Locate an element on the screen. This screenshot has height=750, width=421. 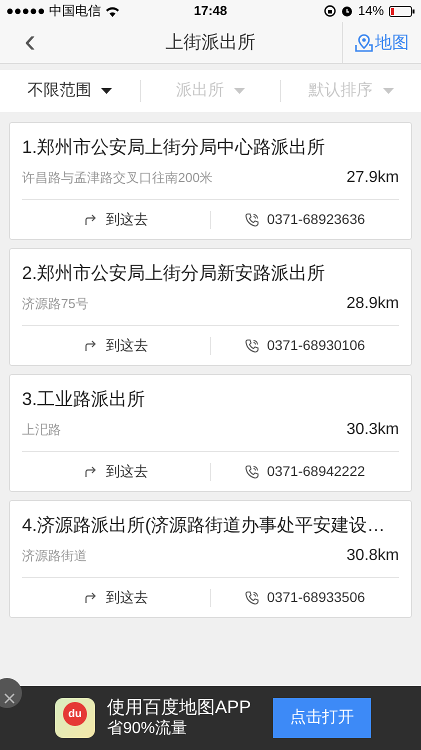
distance-text: 30.8km is located at coordinates (372, 556).